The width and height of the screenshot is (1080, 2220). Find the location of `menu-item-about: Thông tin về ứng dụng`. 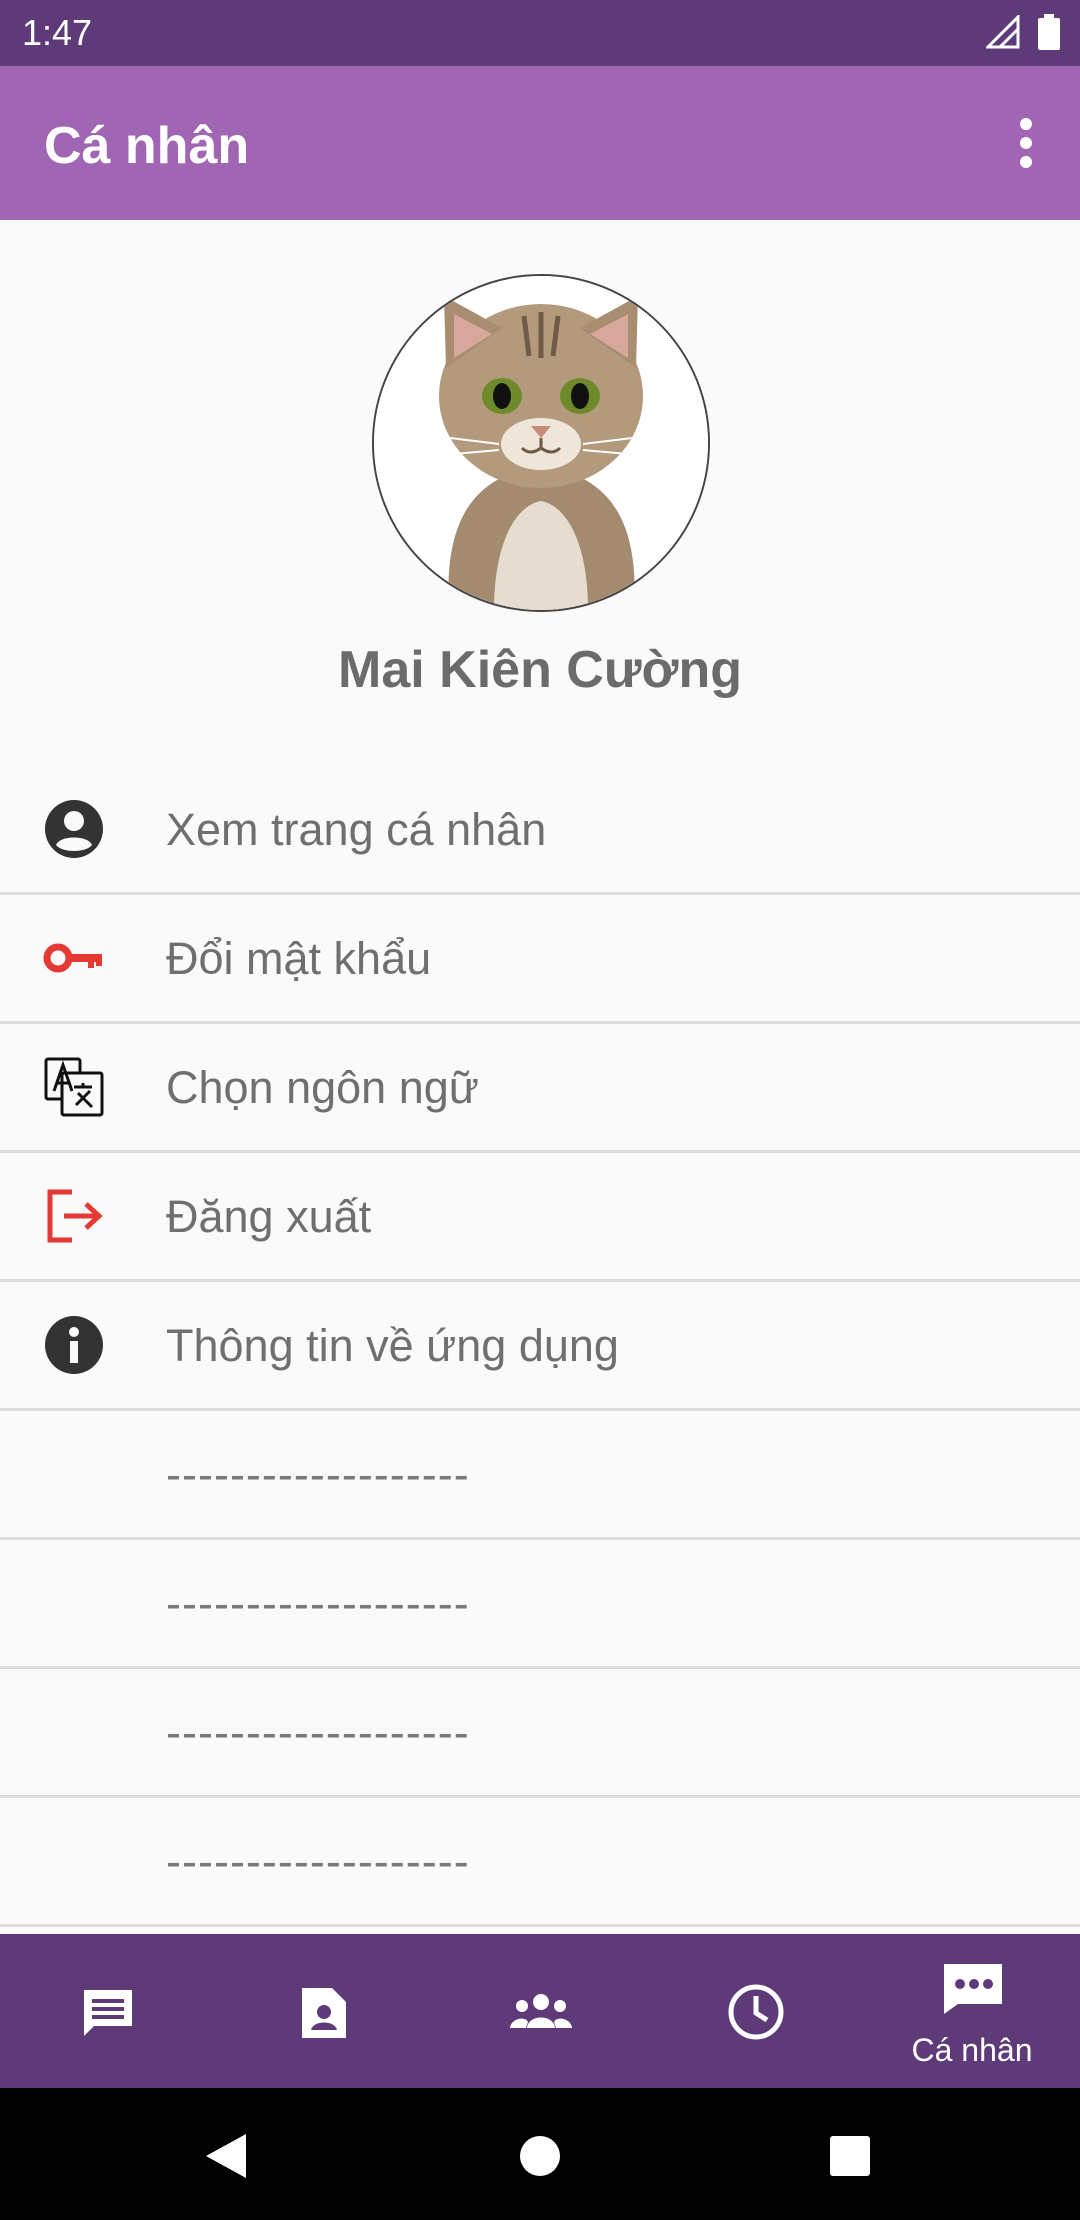

menu-item-about: Thông tin về ứng dụng is located at coordinates (540, 1346).